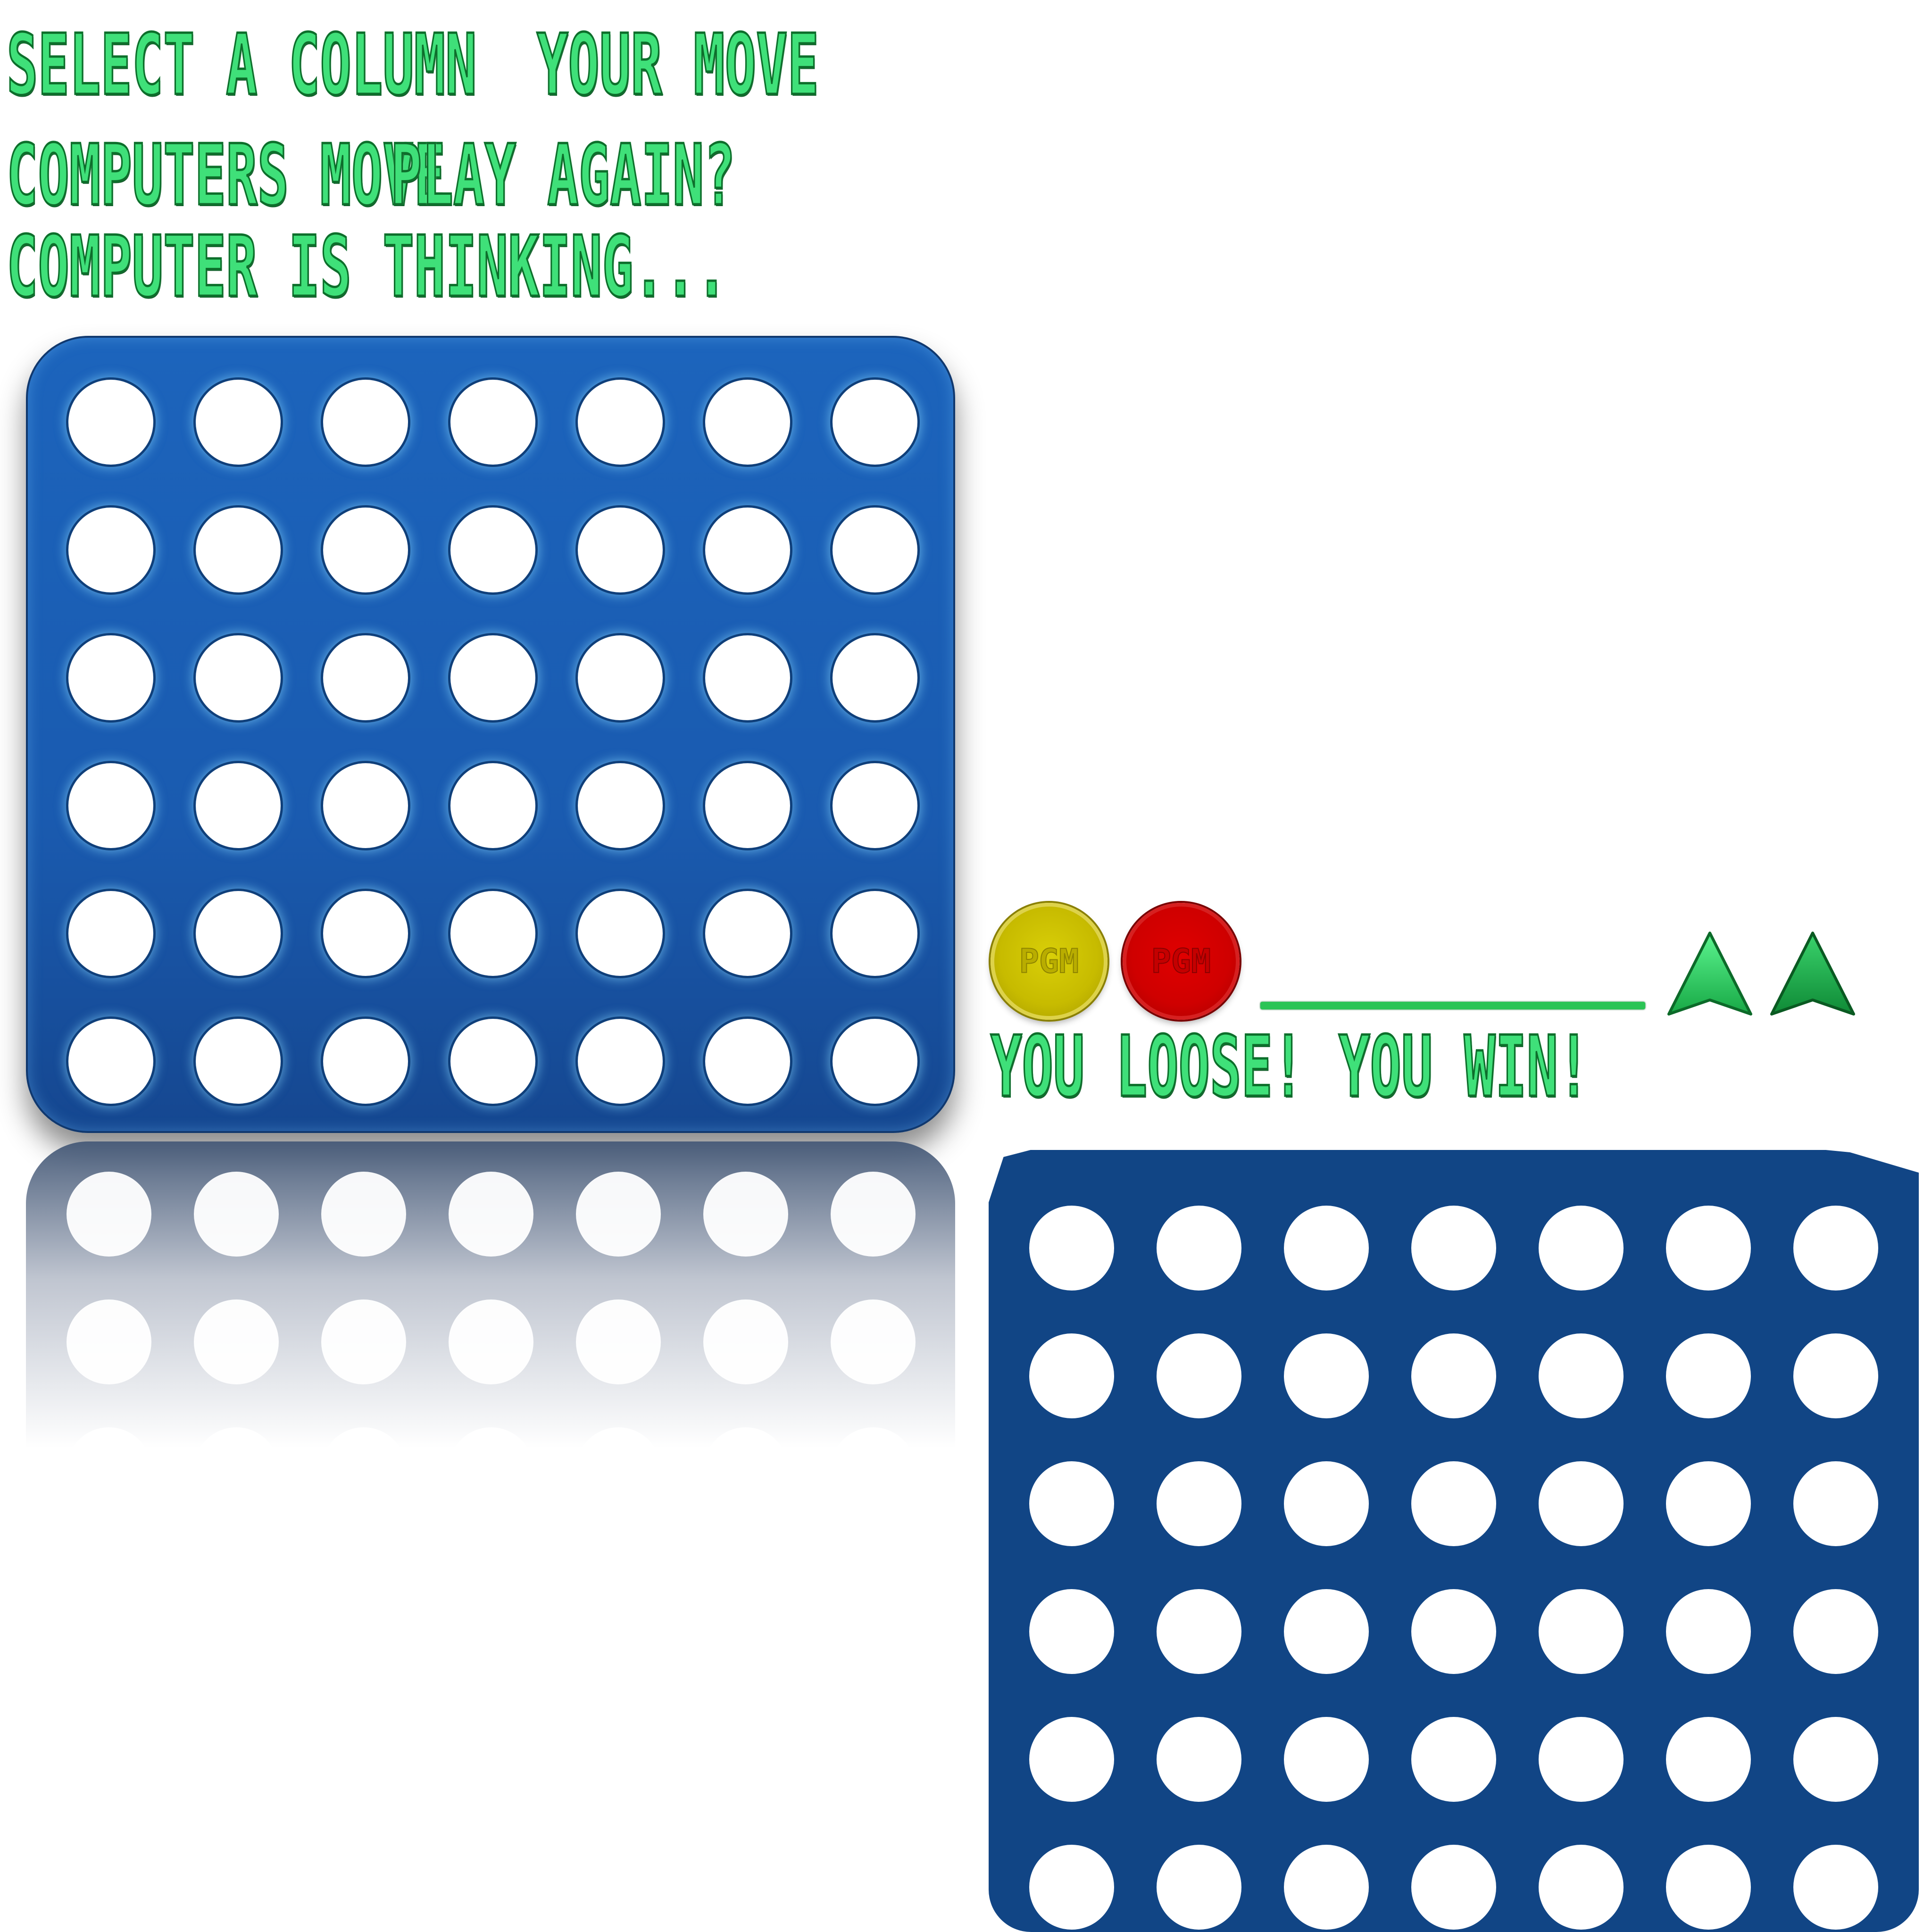 The width and height of the screenshot is (1932, 1932). Describe the element at coordinates (1182, 962) in the screenshot. I see `red-chip: PGM` at that location.